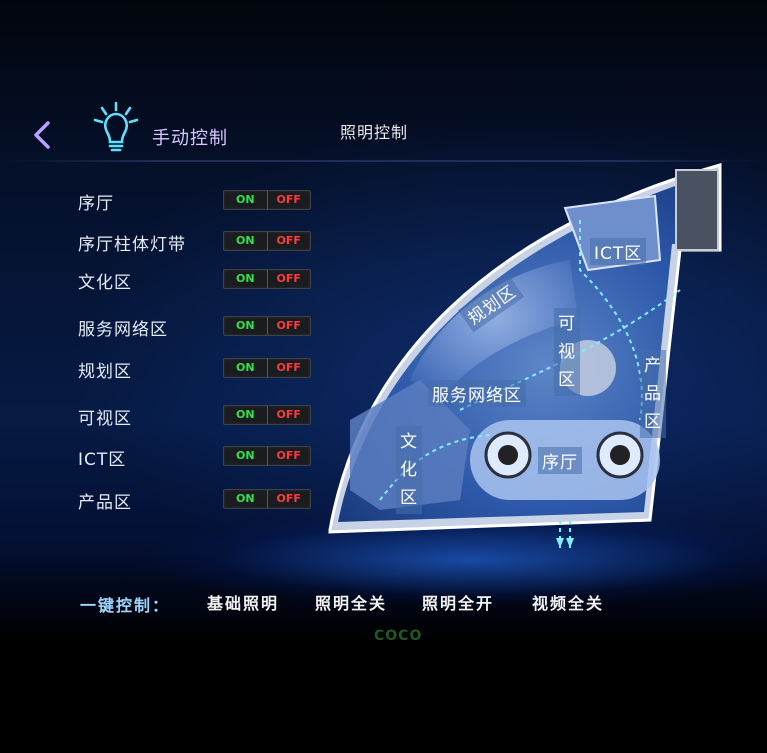 This screenshot has height=753, width=767. What do you see at coordinates (351, 602) in the screenshot?
I see `lights-all-off-button: 照明全关` at bounding box center [351, 602].